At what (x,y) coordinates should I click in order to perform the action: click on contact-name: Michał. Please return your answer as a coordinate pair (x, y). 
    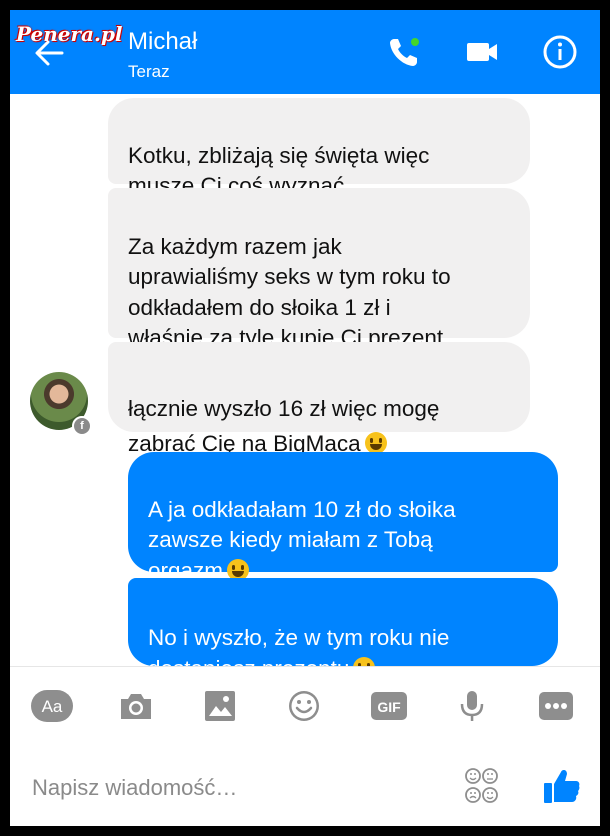
    Looking at the image, I should click on (162, 42).